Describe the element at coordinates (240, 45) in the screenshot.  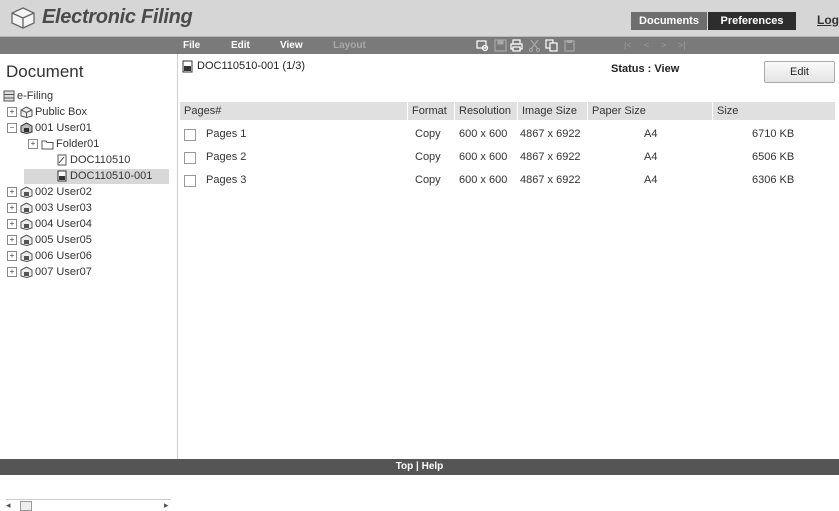
I see `menu-edit: Edit` at that location.